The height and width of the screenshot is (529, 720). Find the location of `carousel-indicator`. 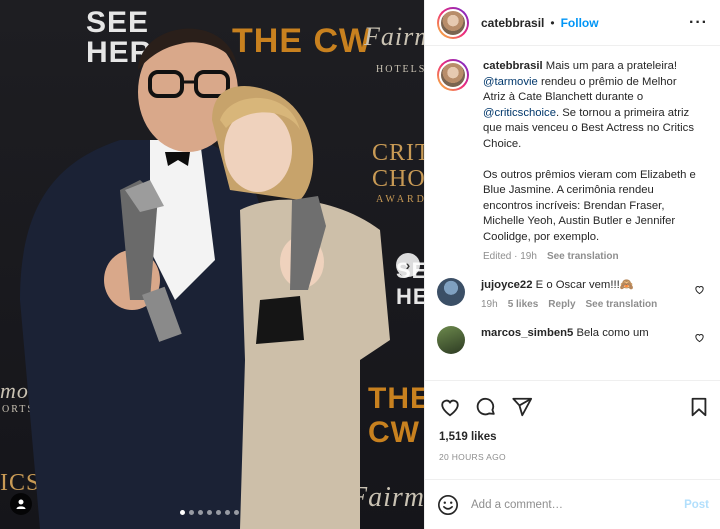

carousel-indicator is located at coordinates (209, 512).